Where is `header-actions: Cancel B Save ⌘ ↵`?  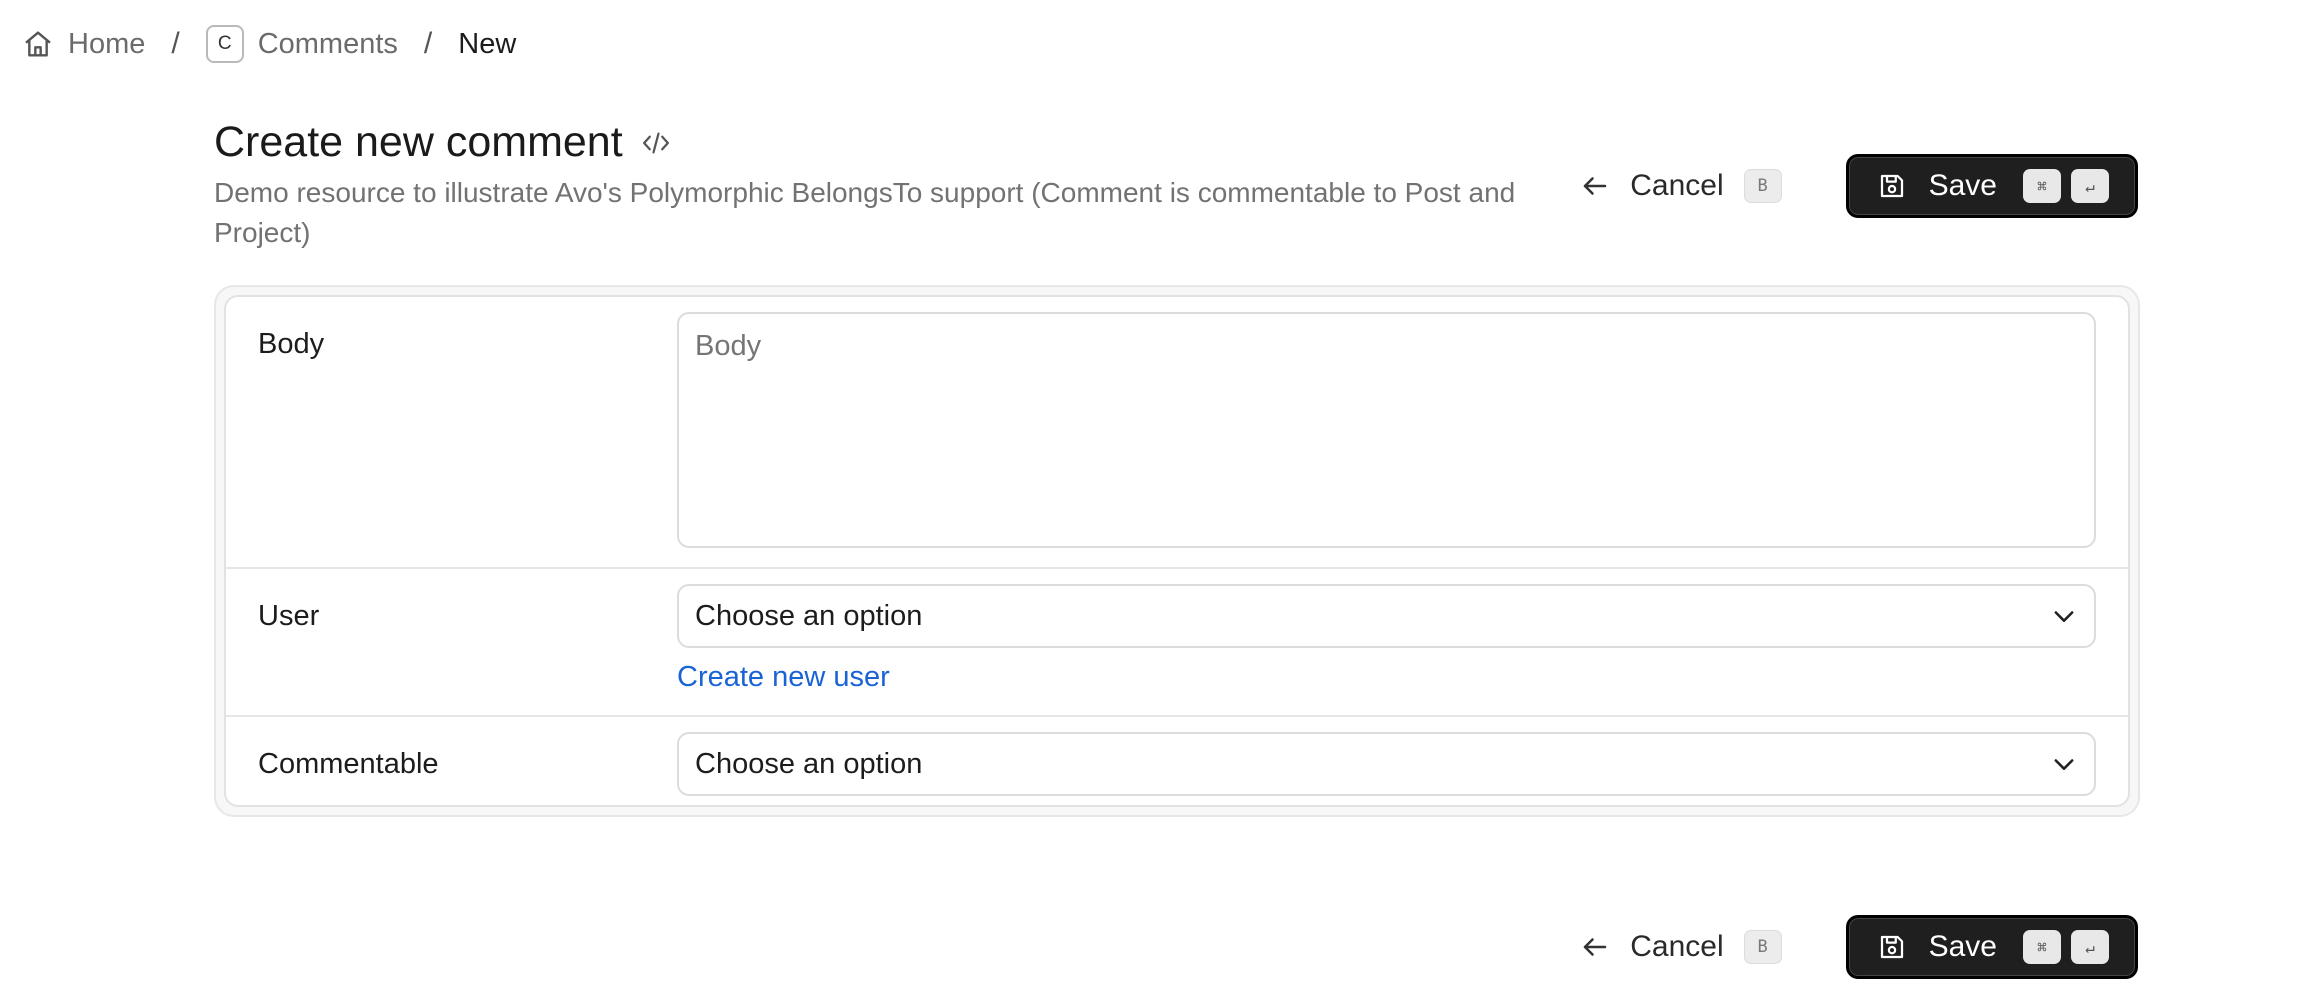
header-actions: Cancel B Save ⌘ ↵ is located at coordinates (1853, 186).